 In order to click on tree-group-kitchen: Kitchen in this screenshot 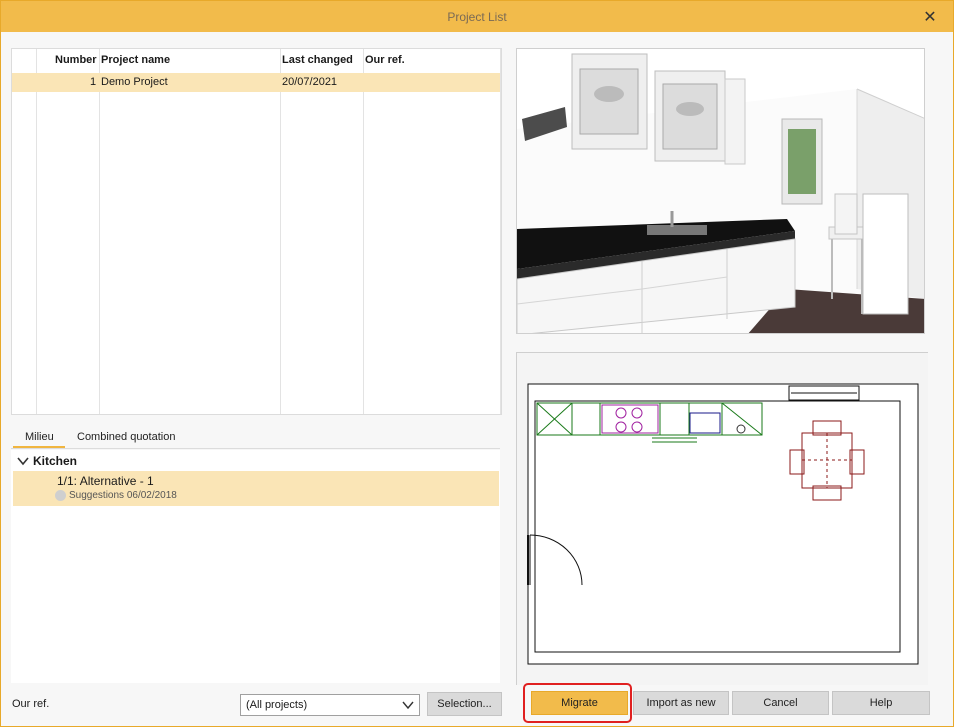, I will do `click(47, 461)`.